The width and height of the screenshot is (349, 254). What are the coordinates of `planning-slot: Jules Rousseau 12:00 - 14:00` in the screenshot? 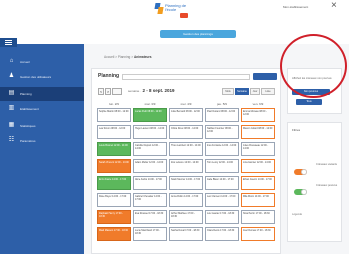 It's located at (258, 149).